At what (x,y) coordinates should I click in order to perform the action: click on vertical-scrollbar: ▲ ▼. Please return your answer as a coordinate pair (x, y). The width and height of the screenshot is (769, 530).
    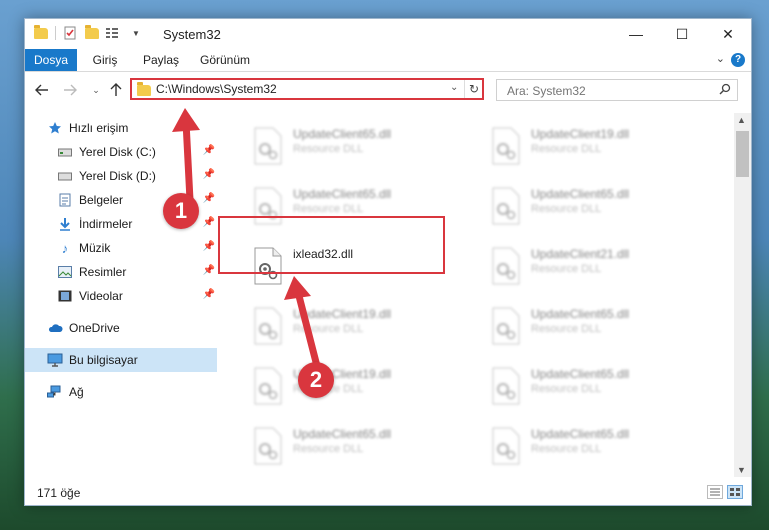
    Looking at the image, I should click on (742, 295).